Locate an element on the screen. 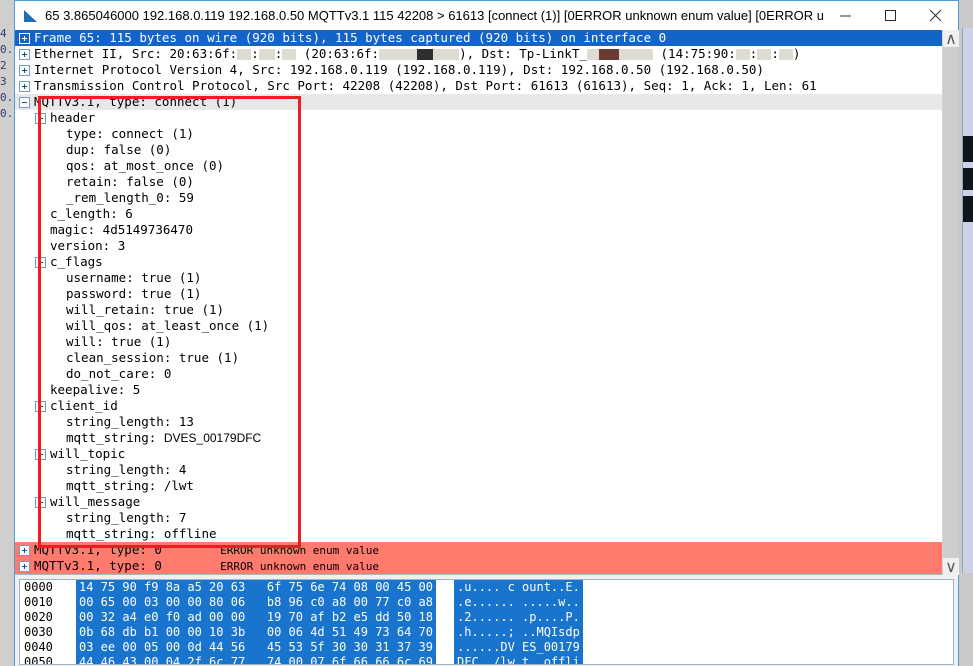 The height and width of the screenshot is (666, 973). tree-row: c_flags is located at coordinates (478, 262).